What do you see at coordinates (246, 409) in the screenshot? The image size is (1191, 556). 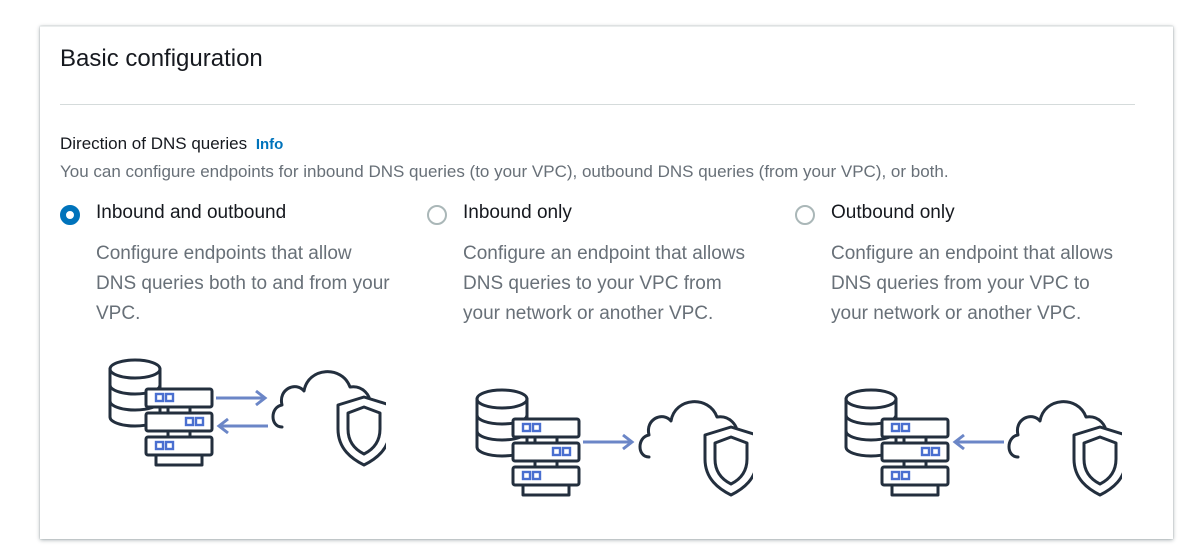 I see `server-cloud-bidirectional-icon` at bounding box center [246, 409].